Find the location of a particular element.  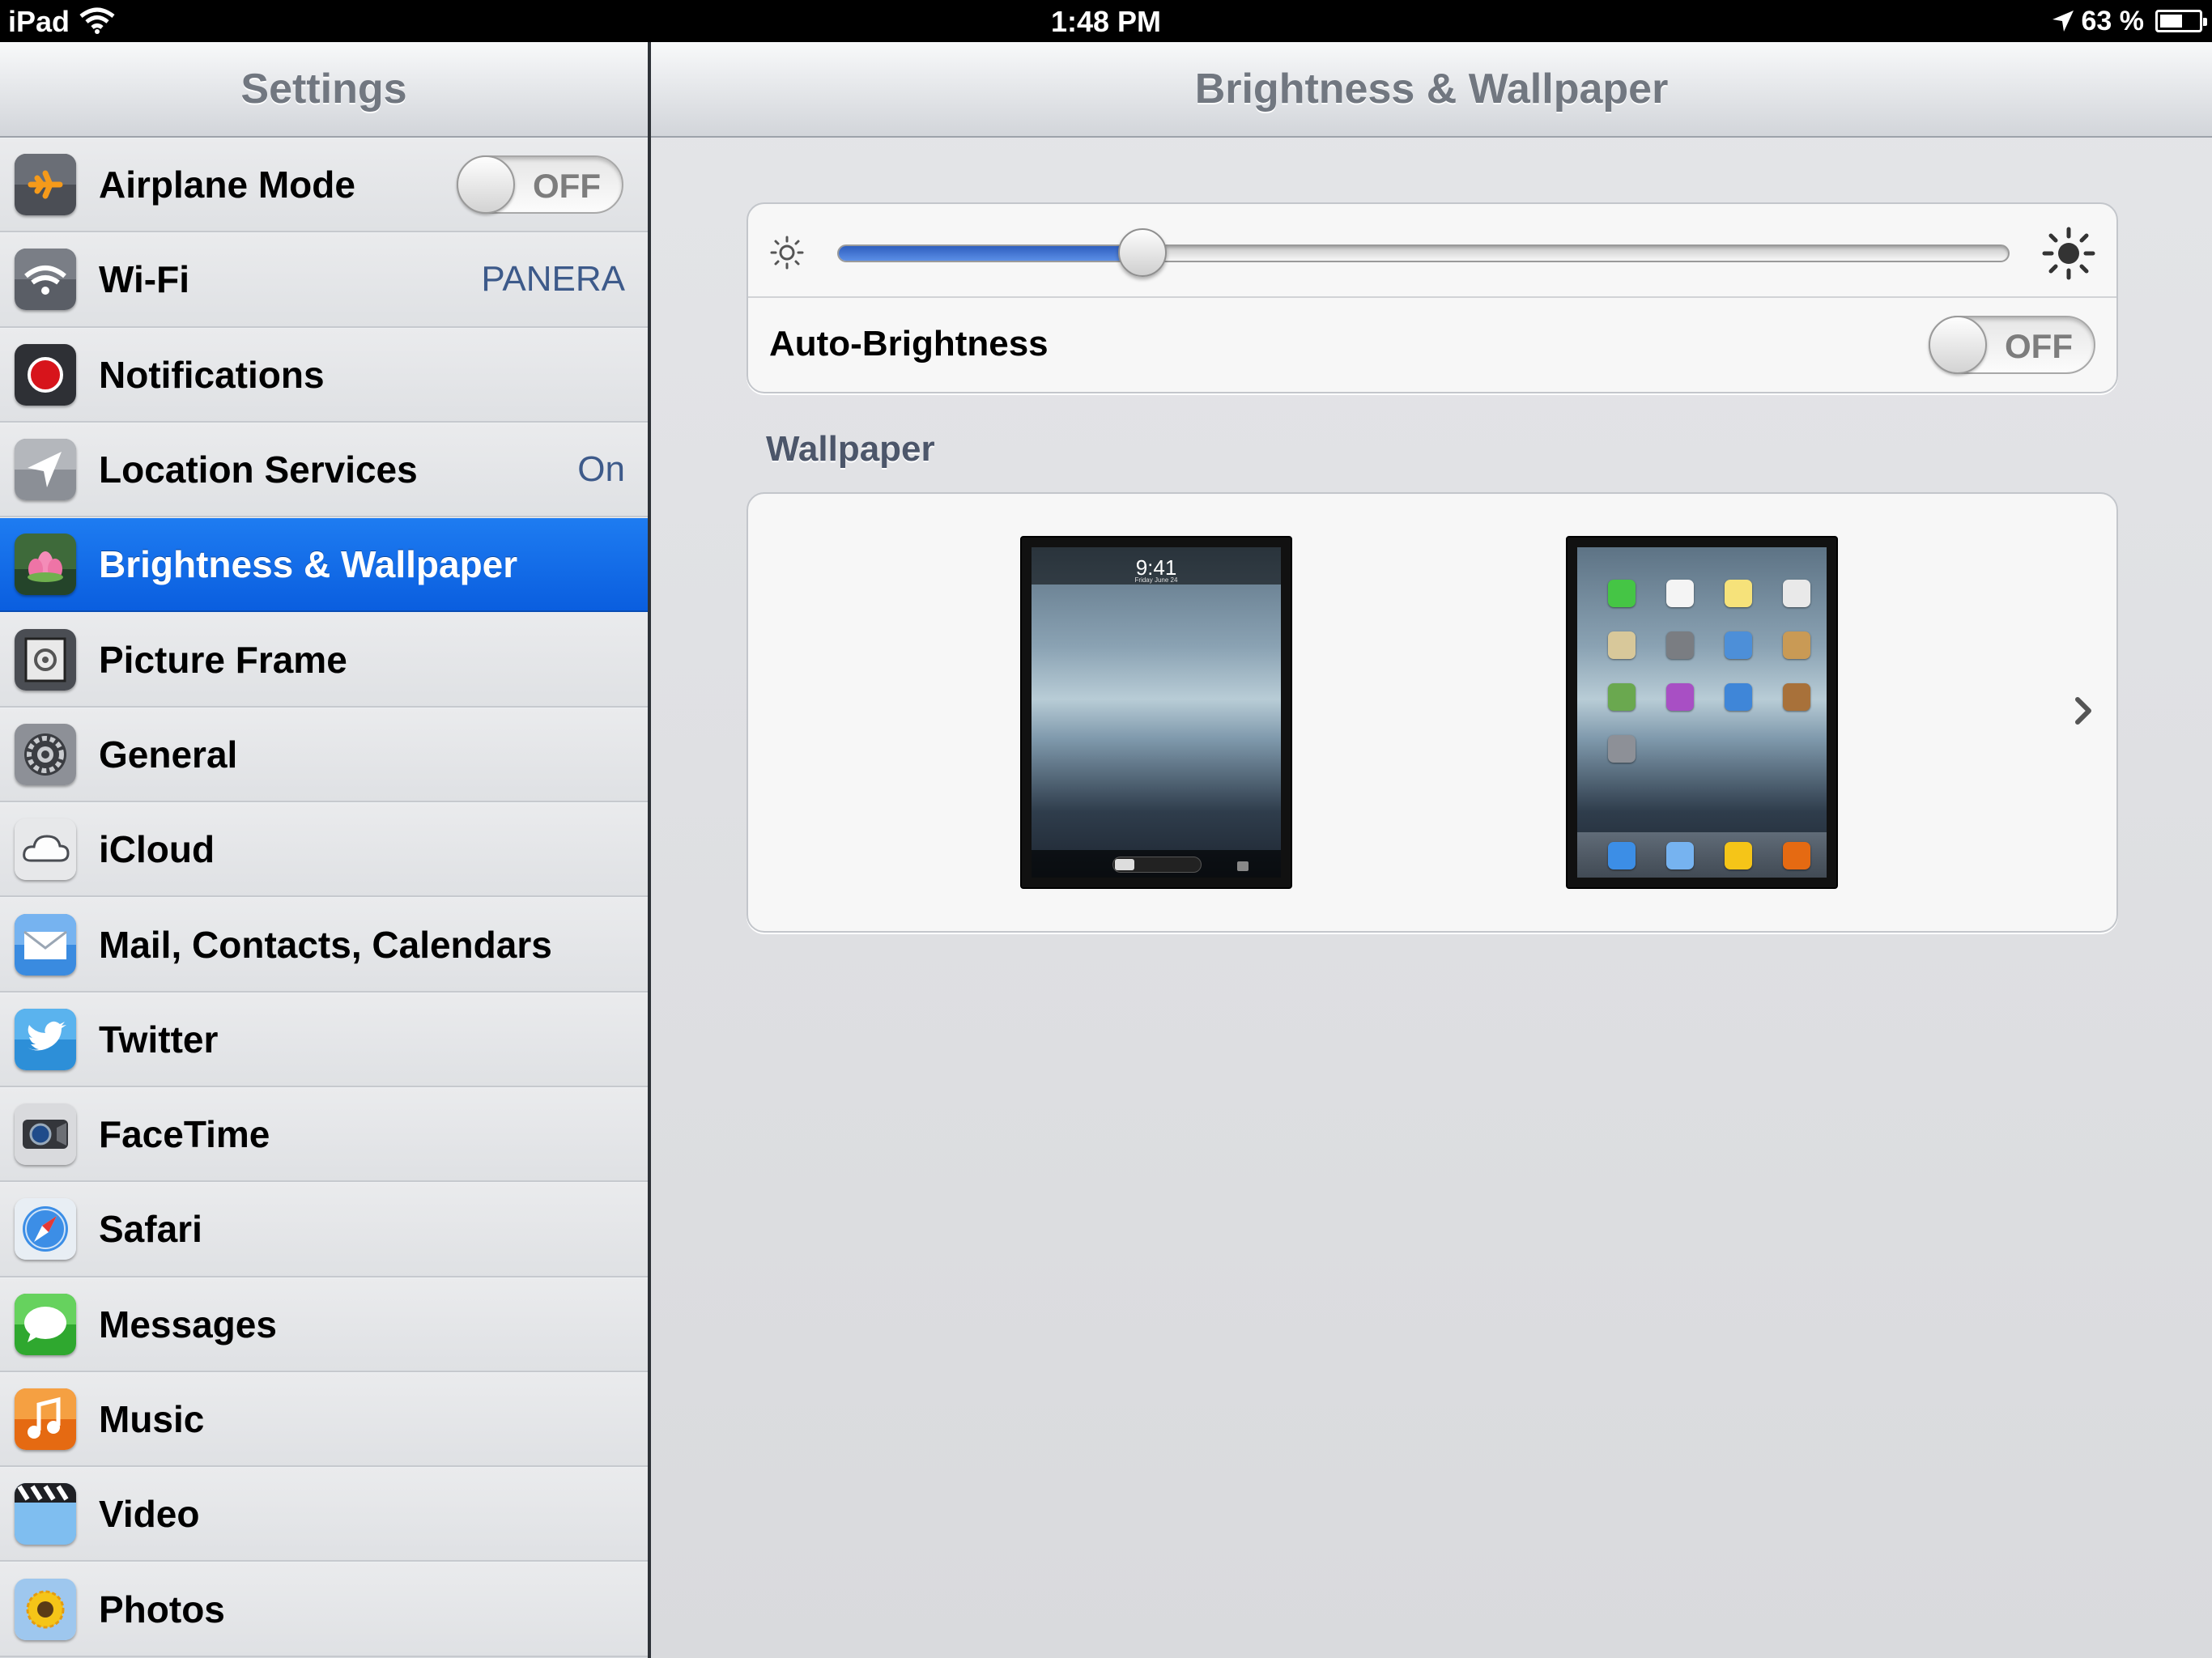

lock-screen-bottom-bar is located at coordinates (1156, 864).